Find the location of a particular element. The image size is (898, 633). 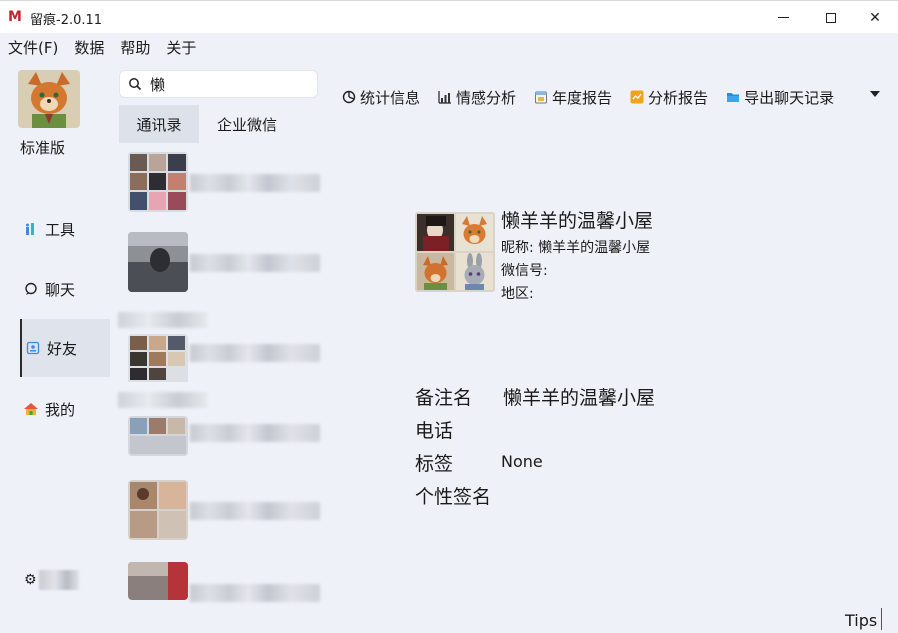

minimize-button is located at coordinates (783, 17).